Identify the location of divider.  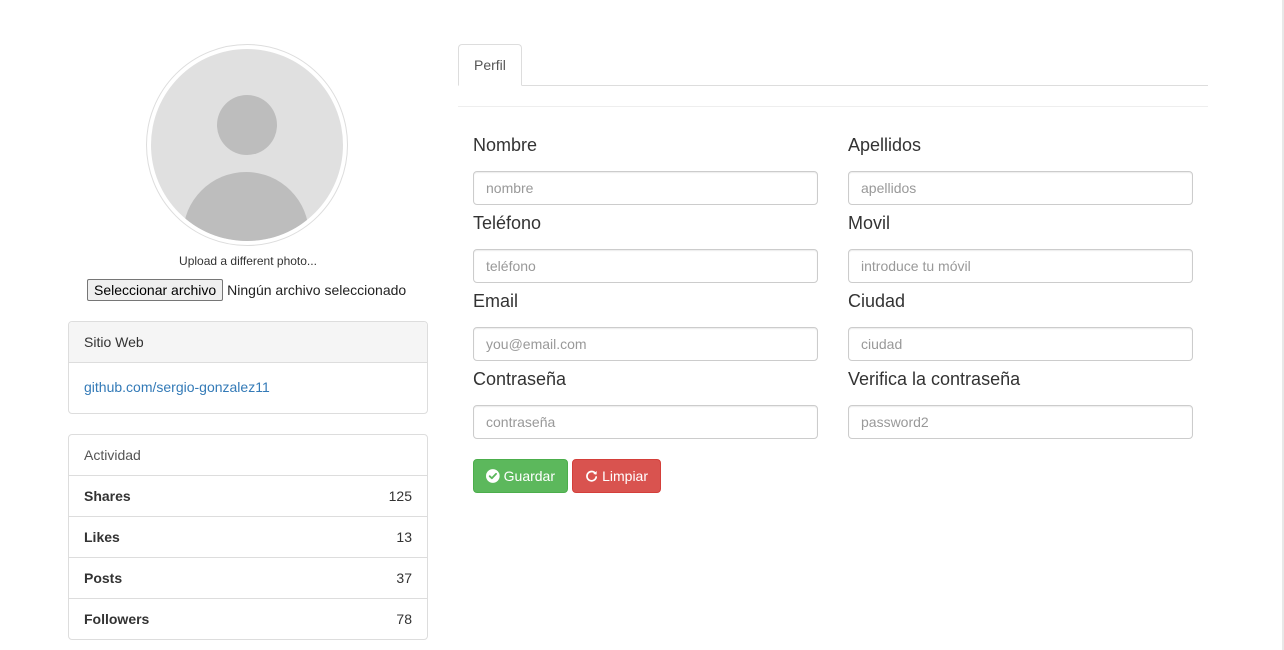
(833, 106).